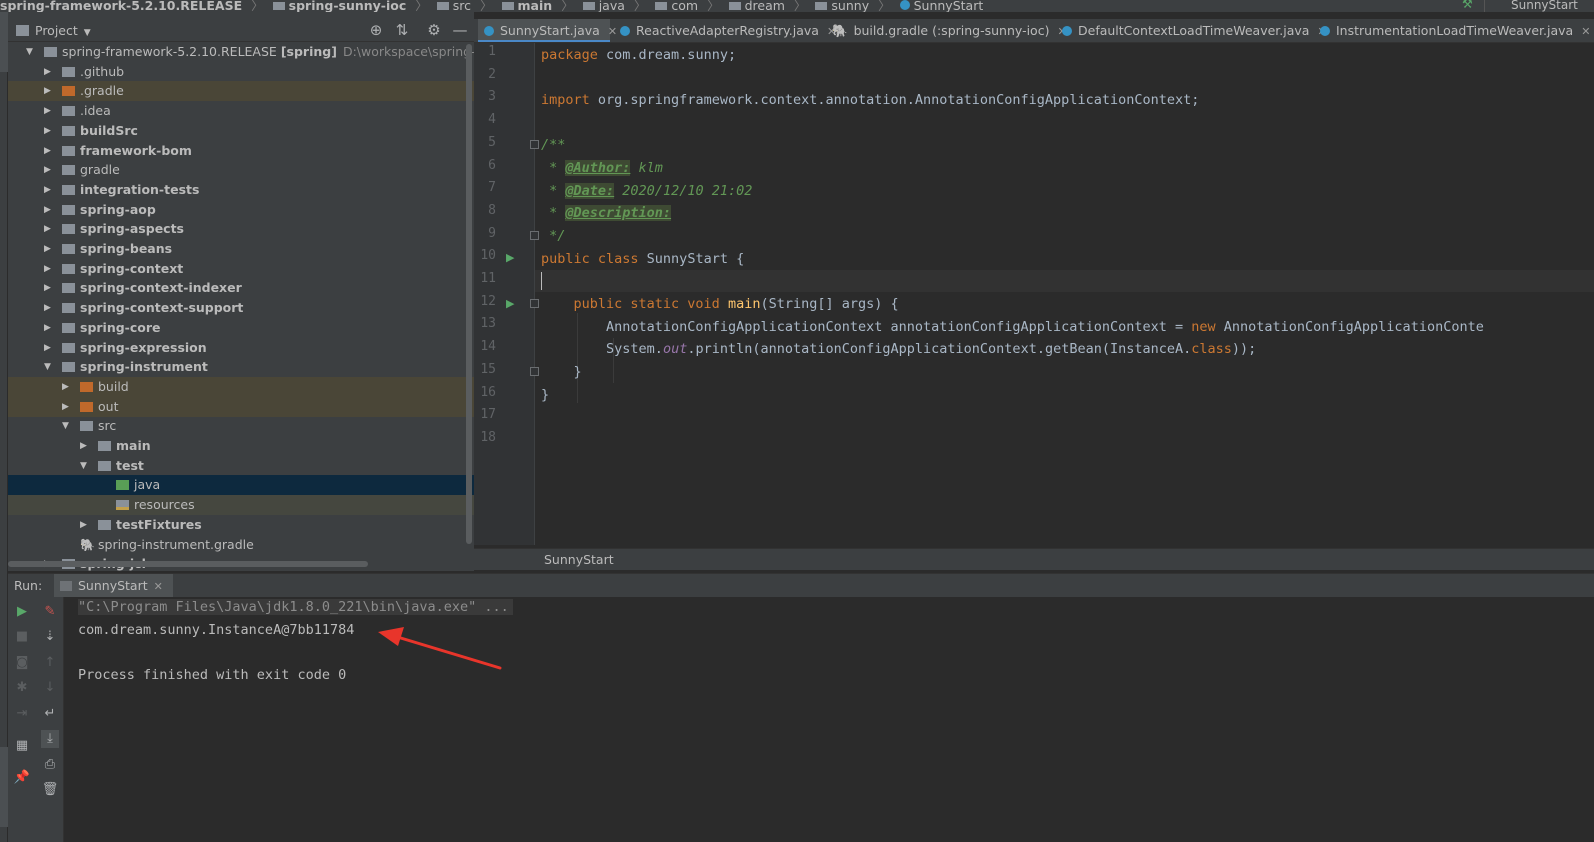 The height and width of the screenshot is (842, 1594). Describe the element at coordinates (510, 257) in the screenshot. I see `run-class-icon: ▶` at that location.